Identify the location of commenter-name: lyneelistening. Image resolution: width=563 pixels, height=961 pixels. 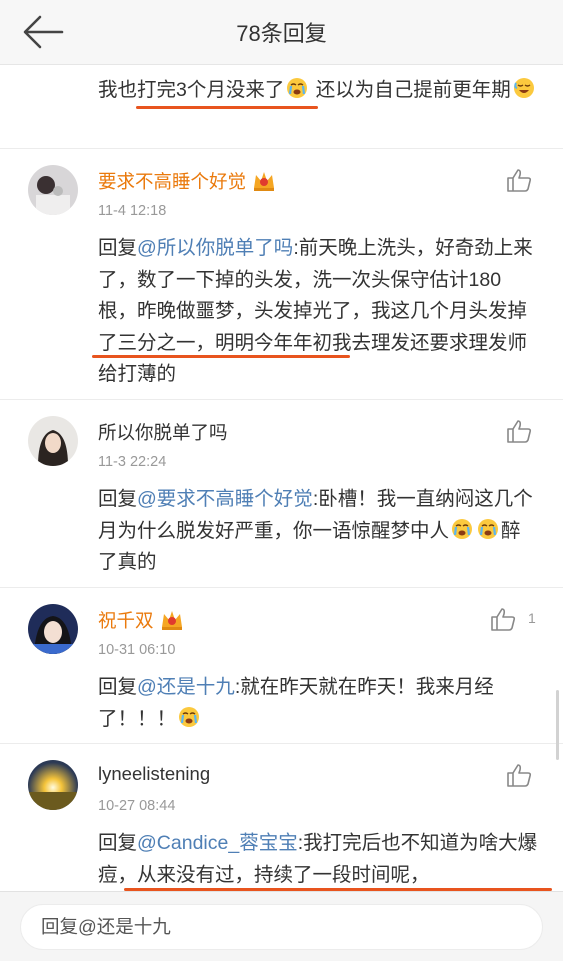
(154, 774).